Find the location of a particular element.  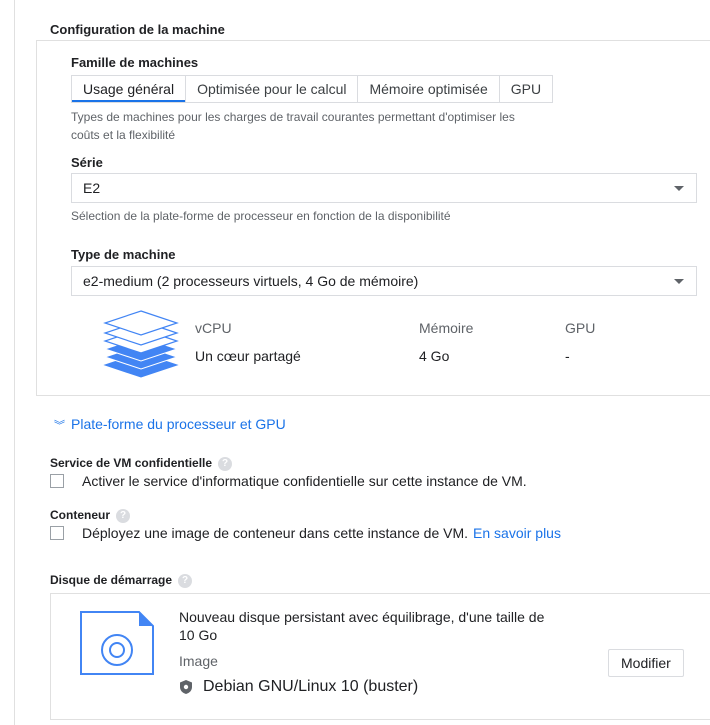

cpu-platform-toggle: ︾ Plate-forme du processeur et GPU is located at coordinates (170, 424).